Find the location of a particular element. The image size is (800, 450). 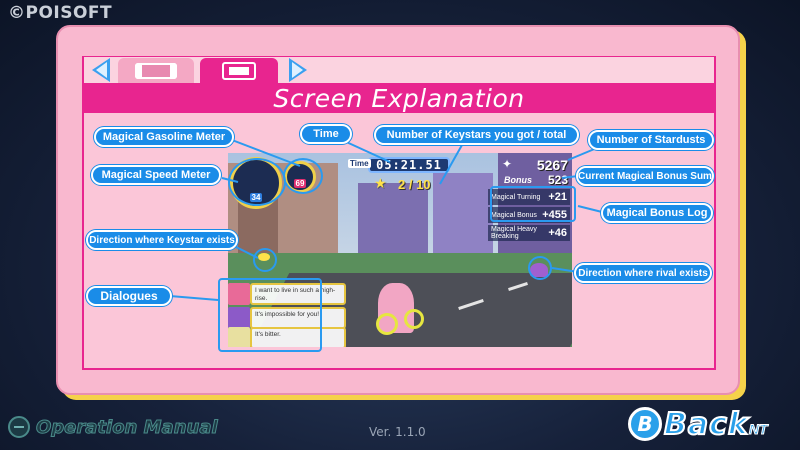

back-suffix: NT is located at coordinates (758, 429).